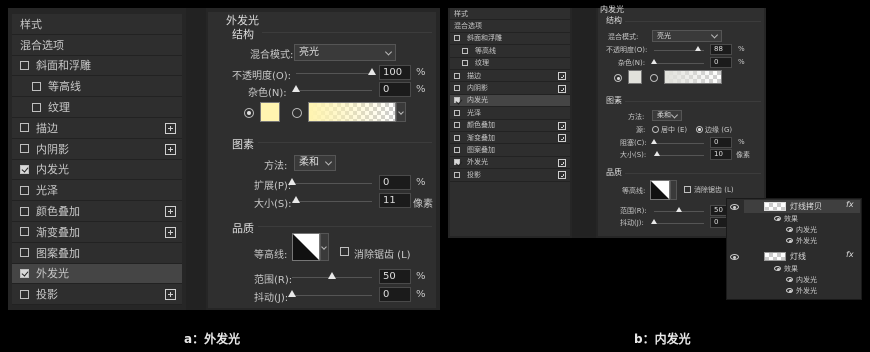  What do you see at coordinates (395, 294) in the screenshot?
I see `left-jitter-input: 0` at bounding box center [395, 294].